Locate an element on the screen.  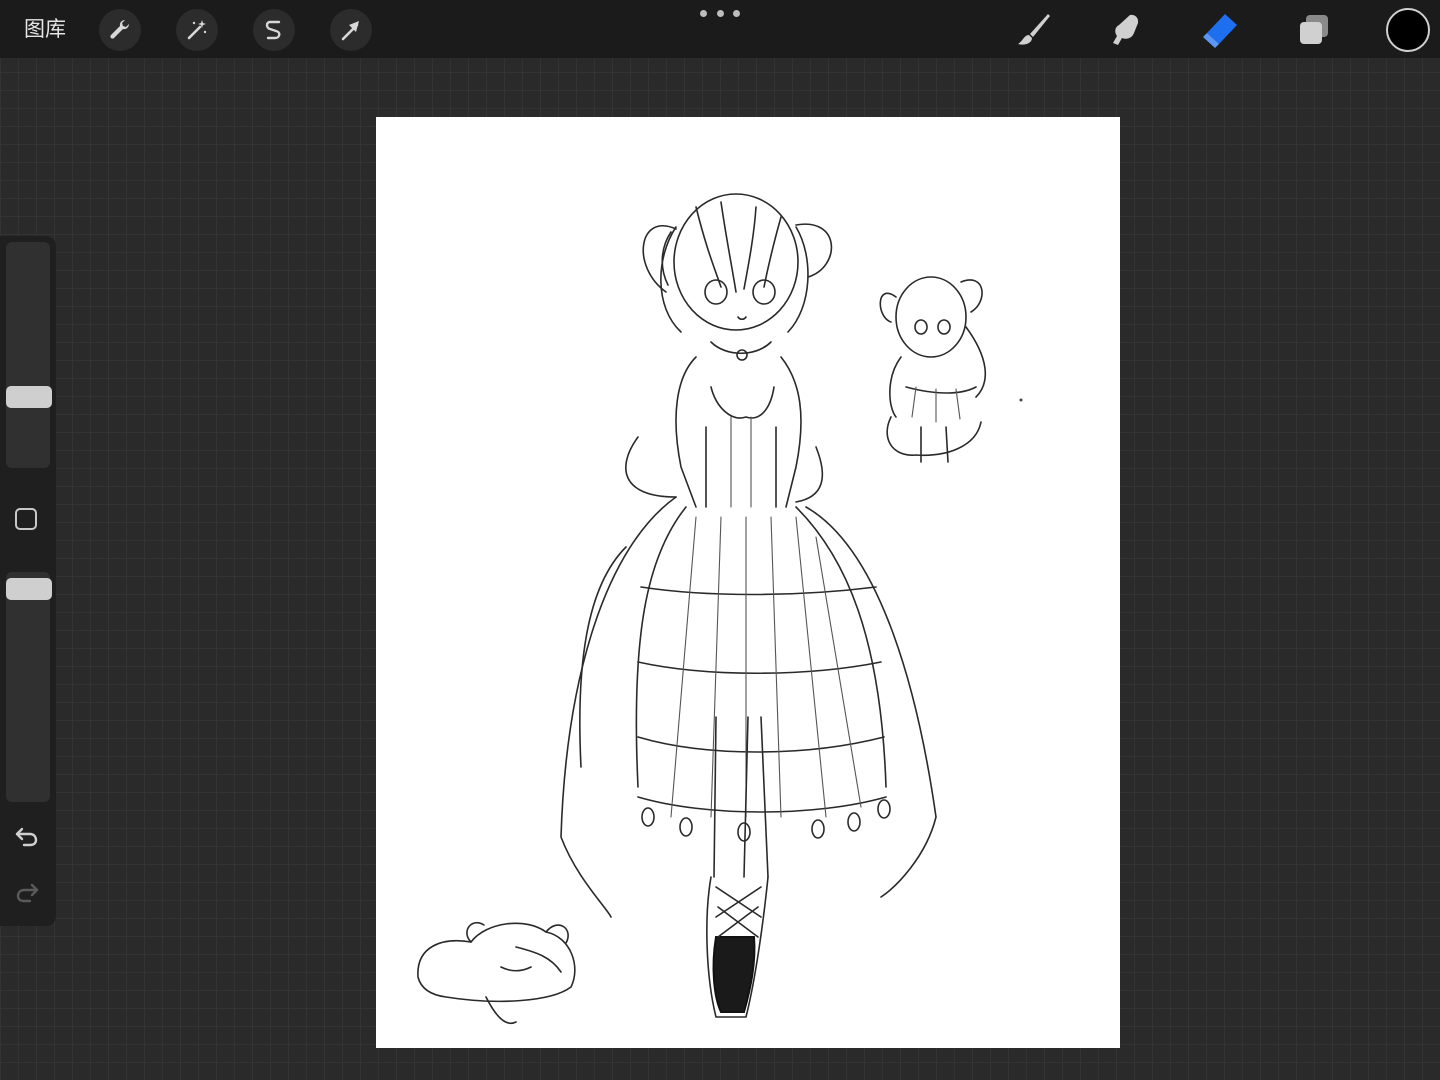
brush-size-slider is located at coordinates (28, 355).